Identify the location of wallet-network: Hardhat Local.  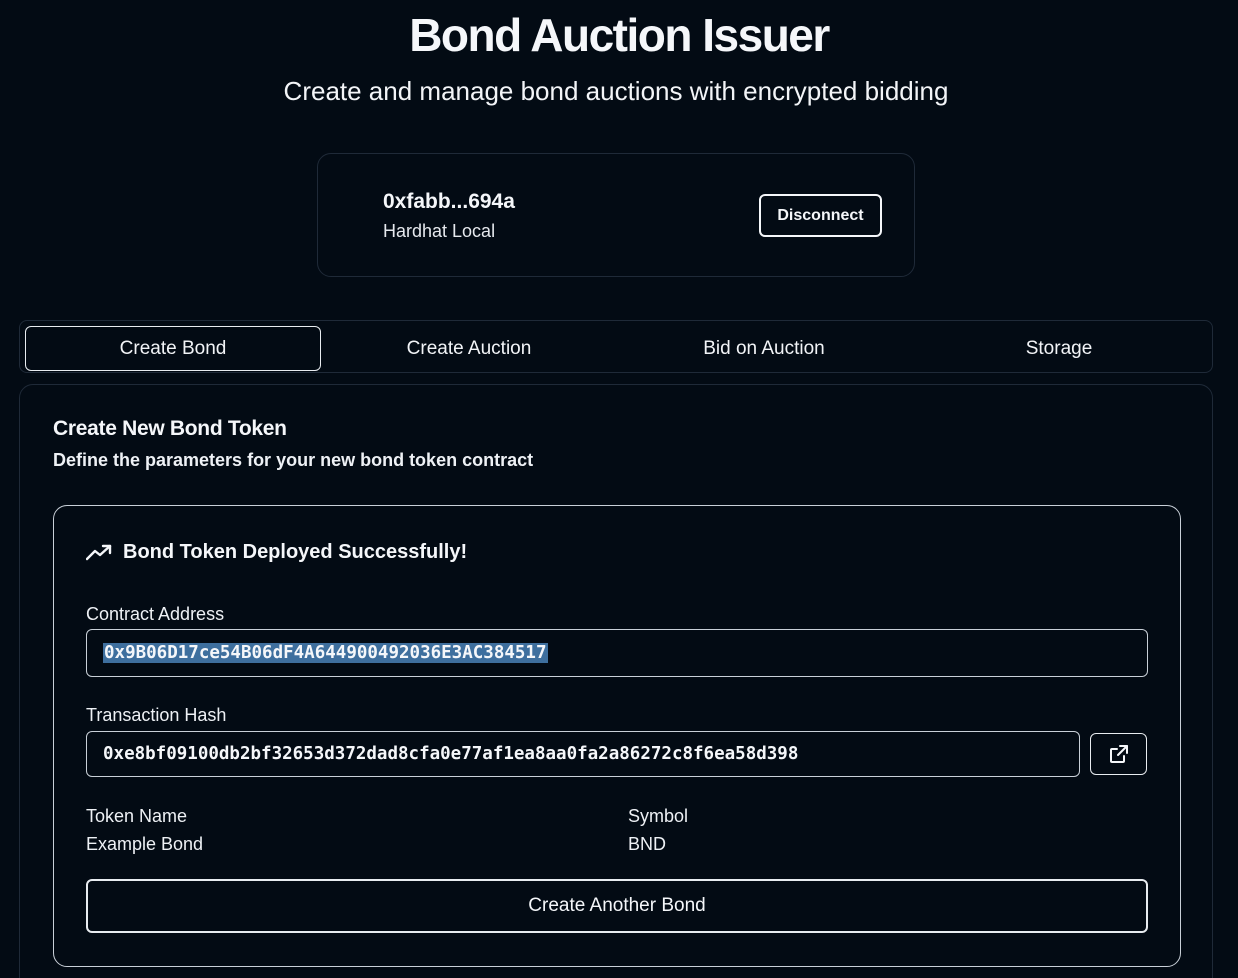
(439, 231).